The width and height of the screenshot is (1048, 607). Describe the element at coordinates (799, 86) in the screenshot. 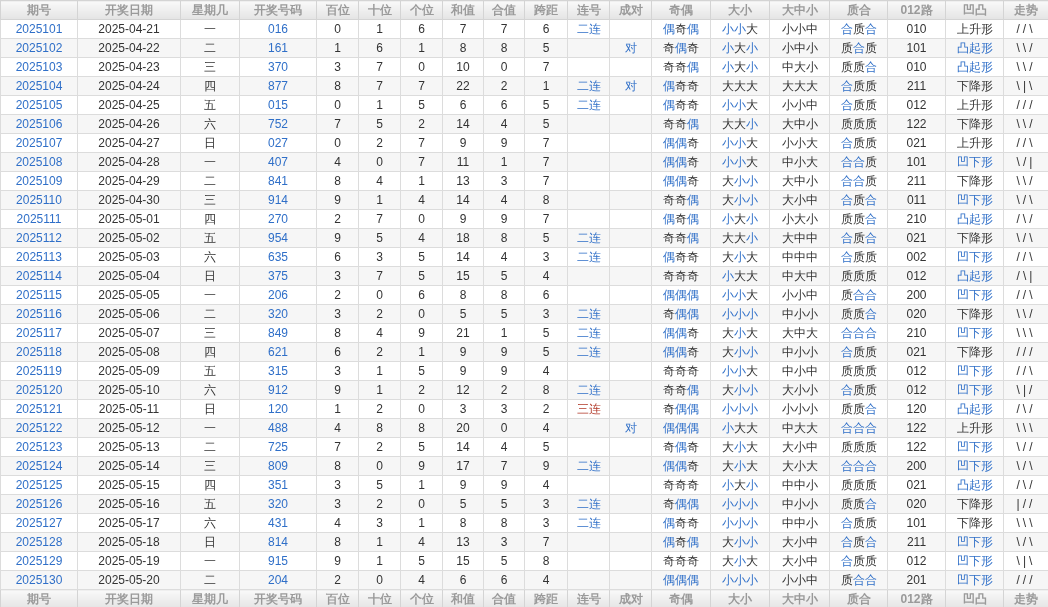

I see `table-cell: 大大大` at that location.